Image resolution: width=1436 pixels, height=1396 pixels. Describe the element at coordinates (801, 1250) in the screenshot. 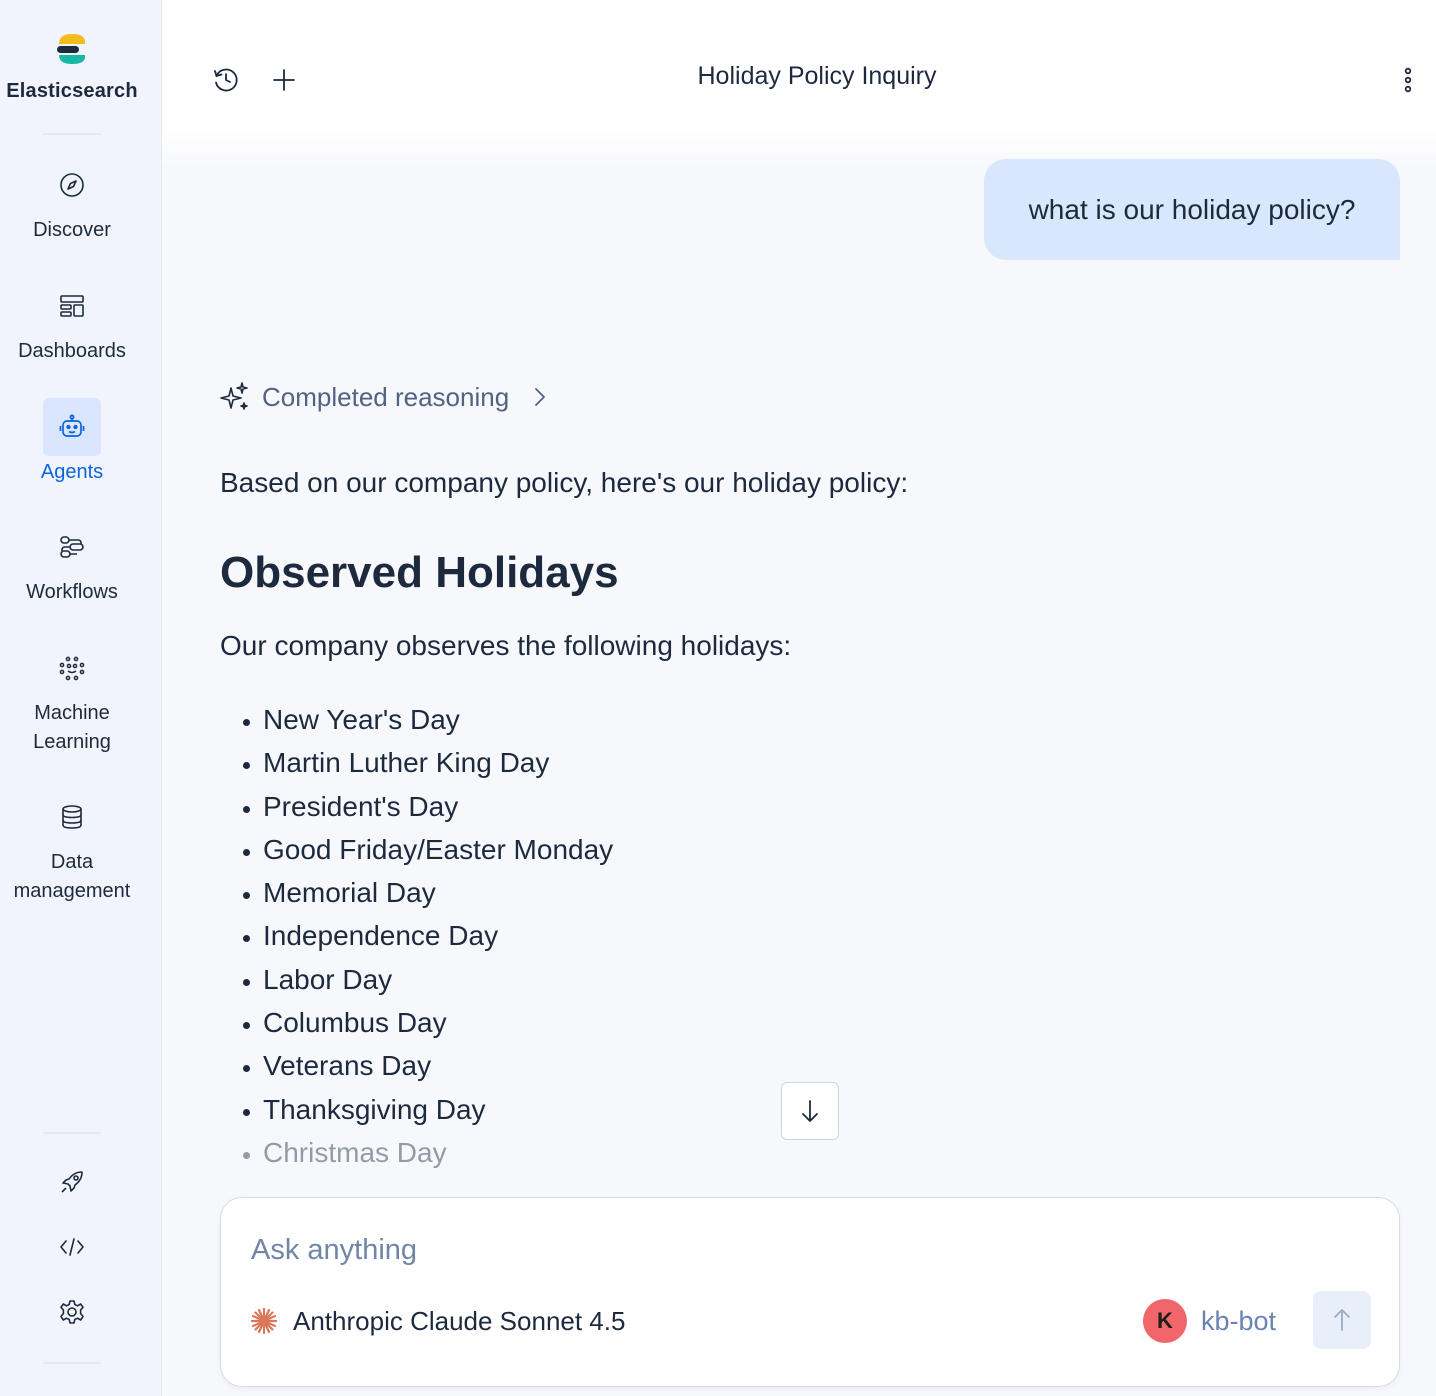

I see `chat-input` at that location.